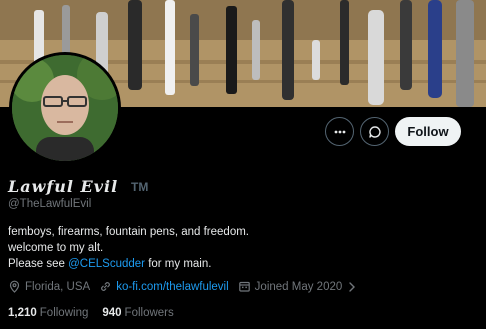 The width and height of the screenshot is (486, 329). What do you see at coordinates (112, 313) in the screenshot?
I see `followers-count: 940` at bounding box center [112, 313].